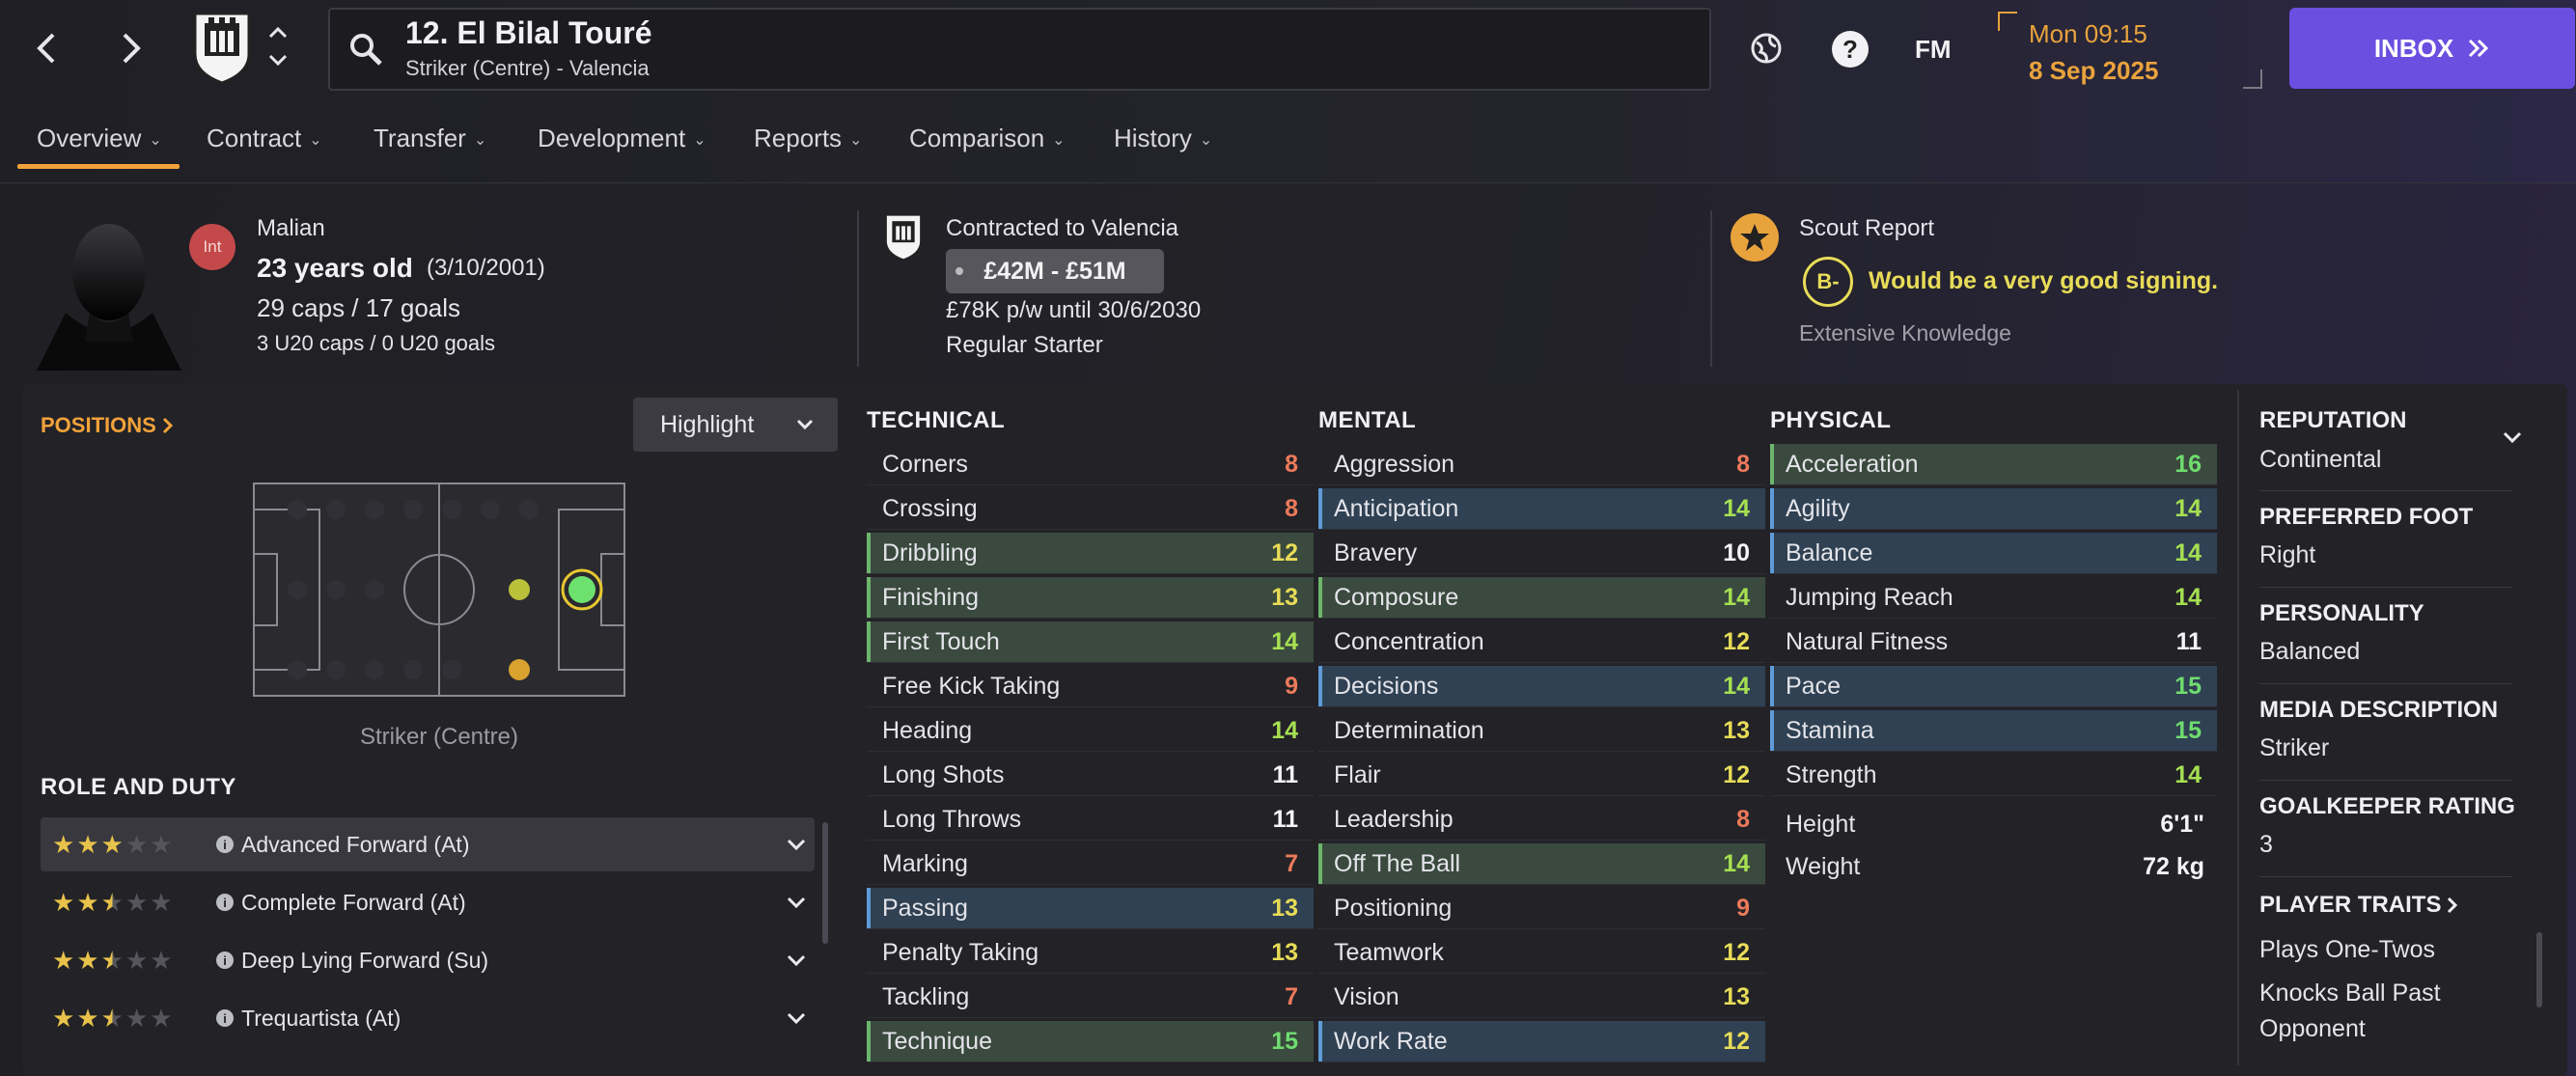 Image resolution: width=2576 pixels, height=1076 pixels. What do you see at coordinates (1396, 508) in the screenshot?
I see `attribute-name: Anticipation` at bounding box center [1396, 508].